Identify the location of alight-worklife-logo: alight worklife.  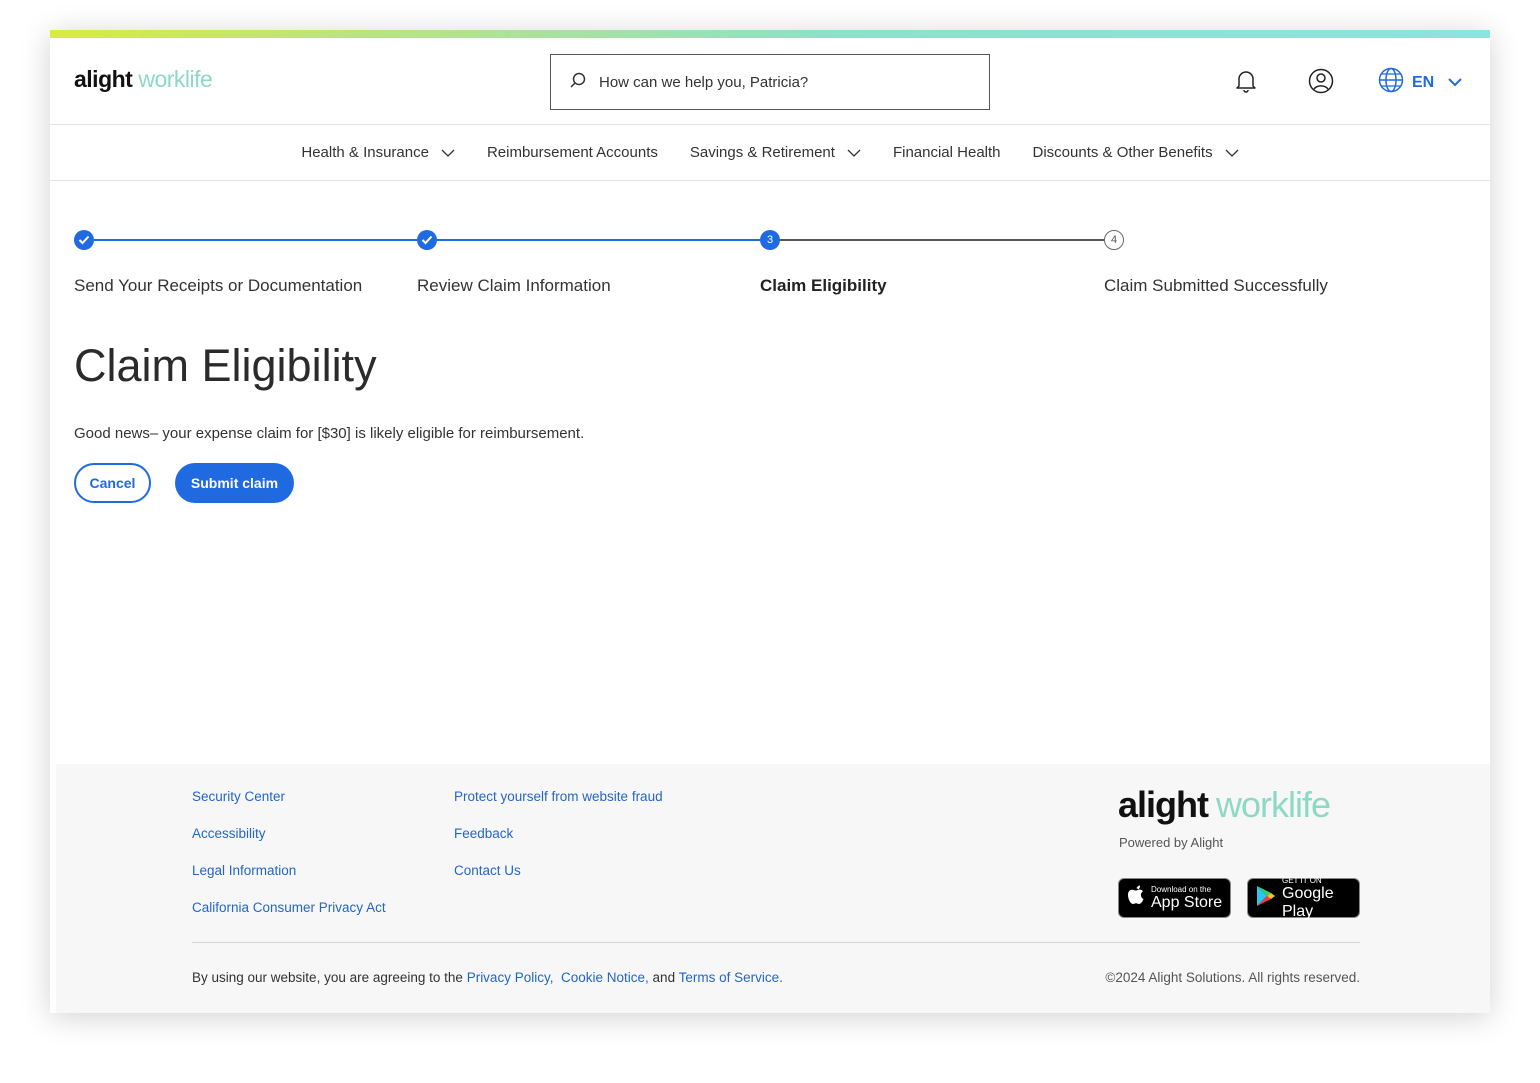
(143, 79).